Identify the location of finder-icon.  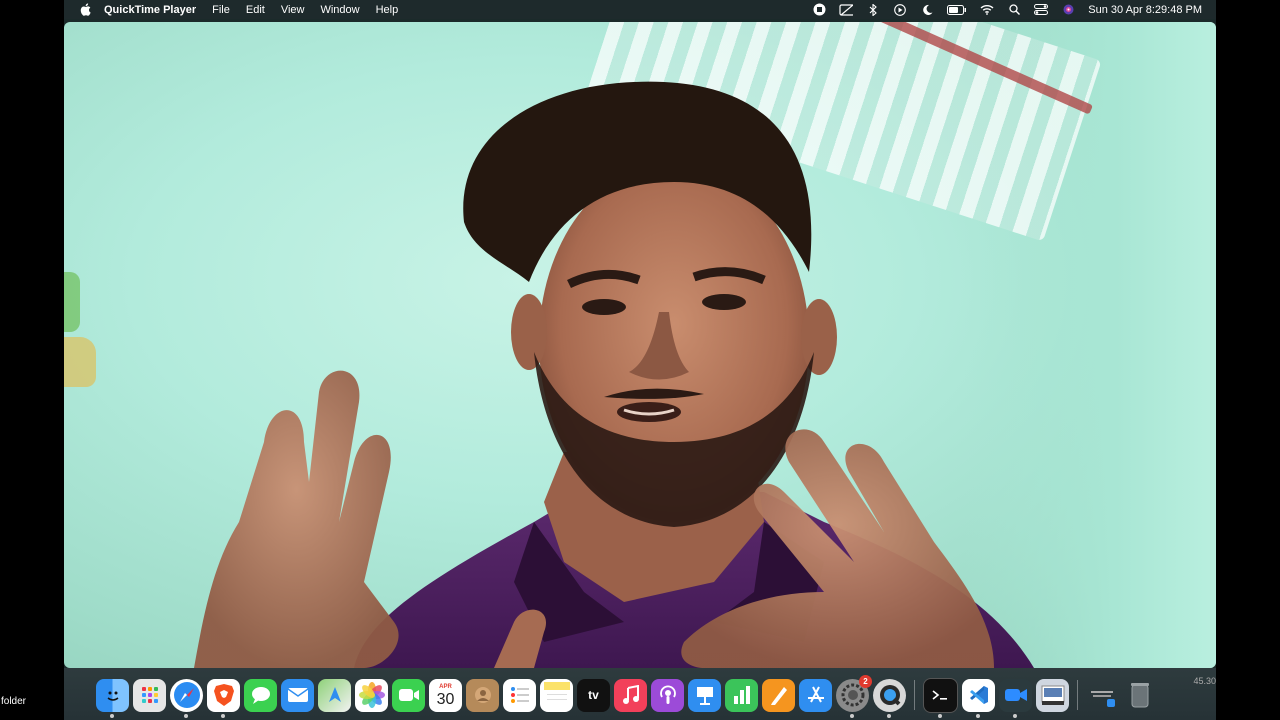
(112, 696).